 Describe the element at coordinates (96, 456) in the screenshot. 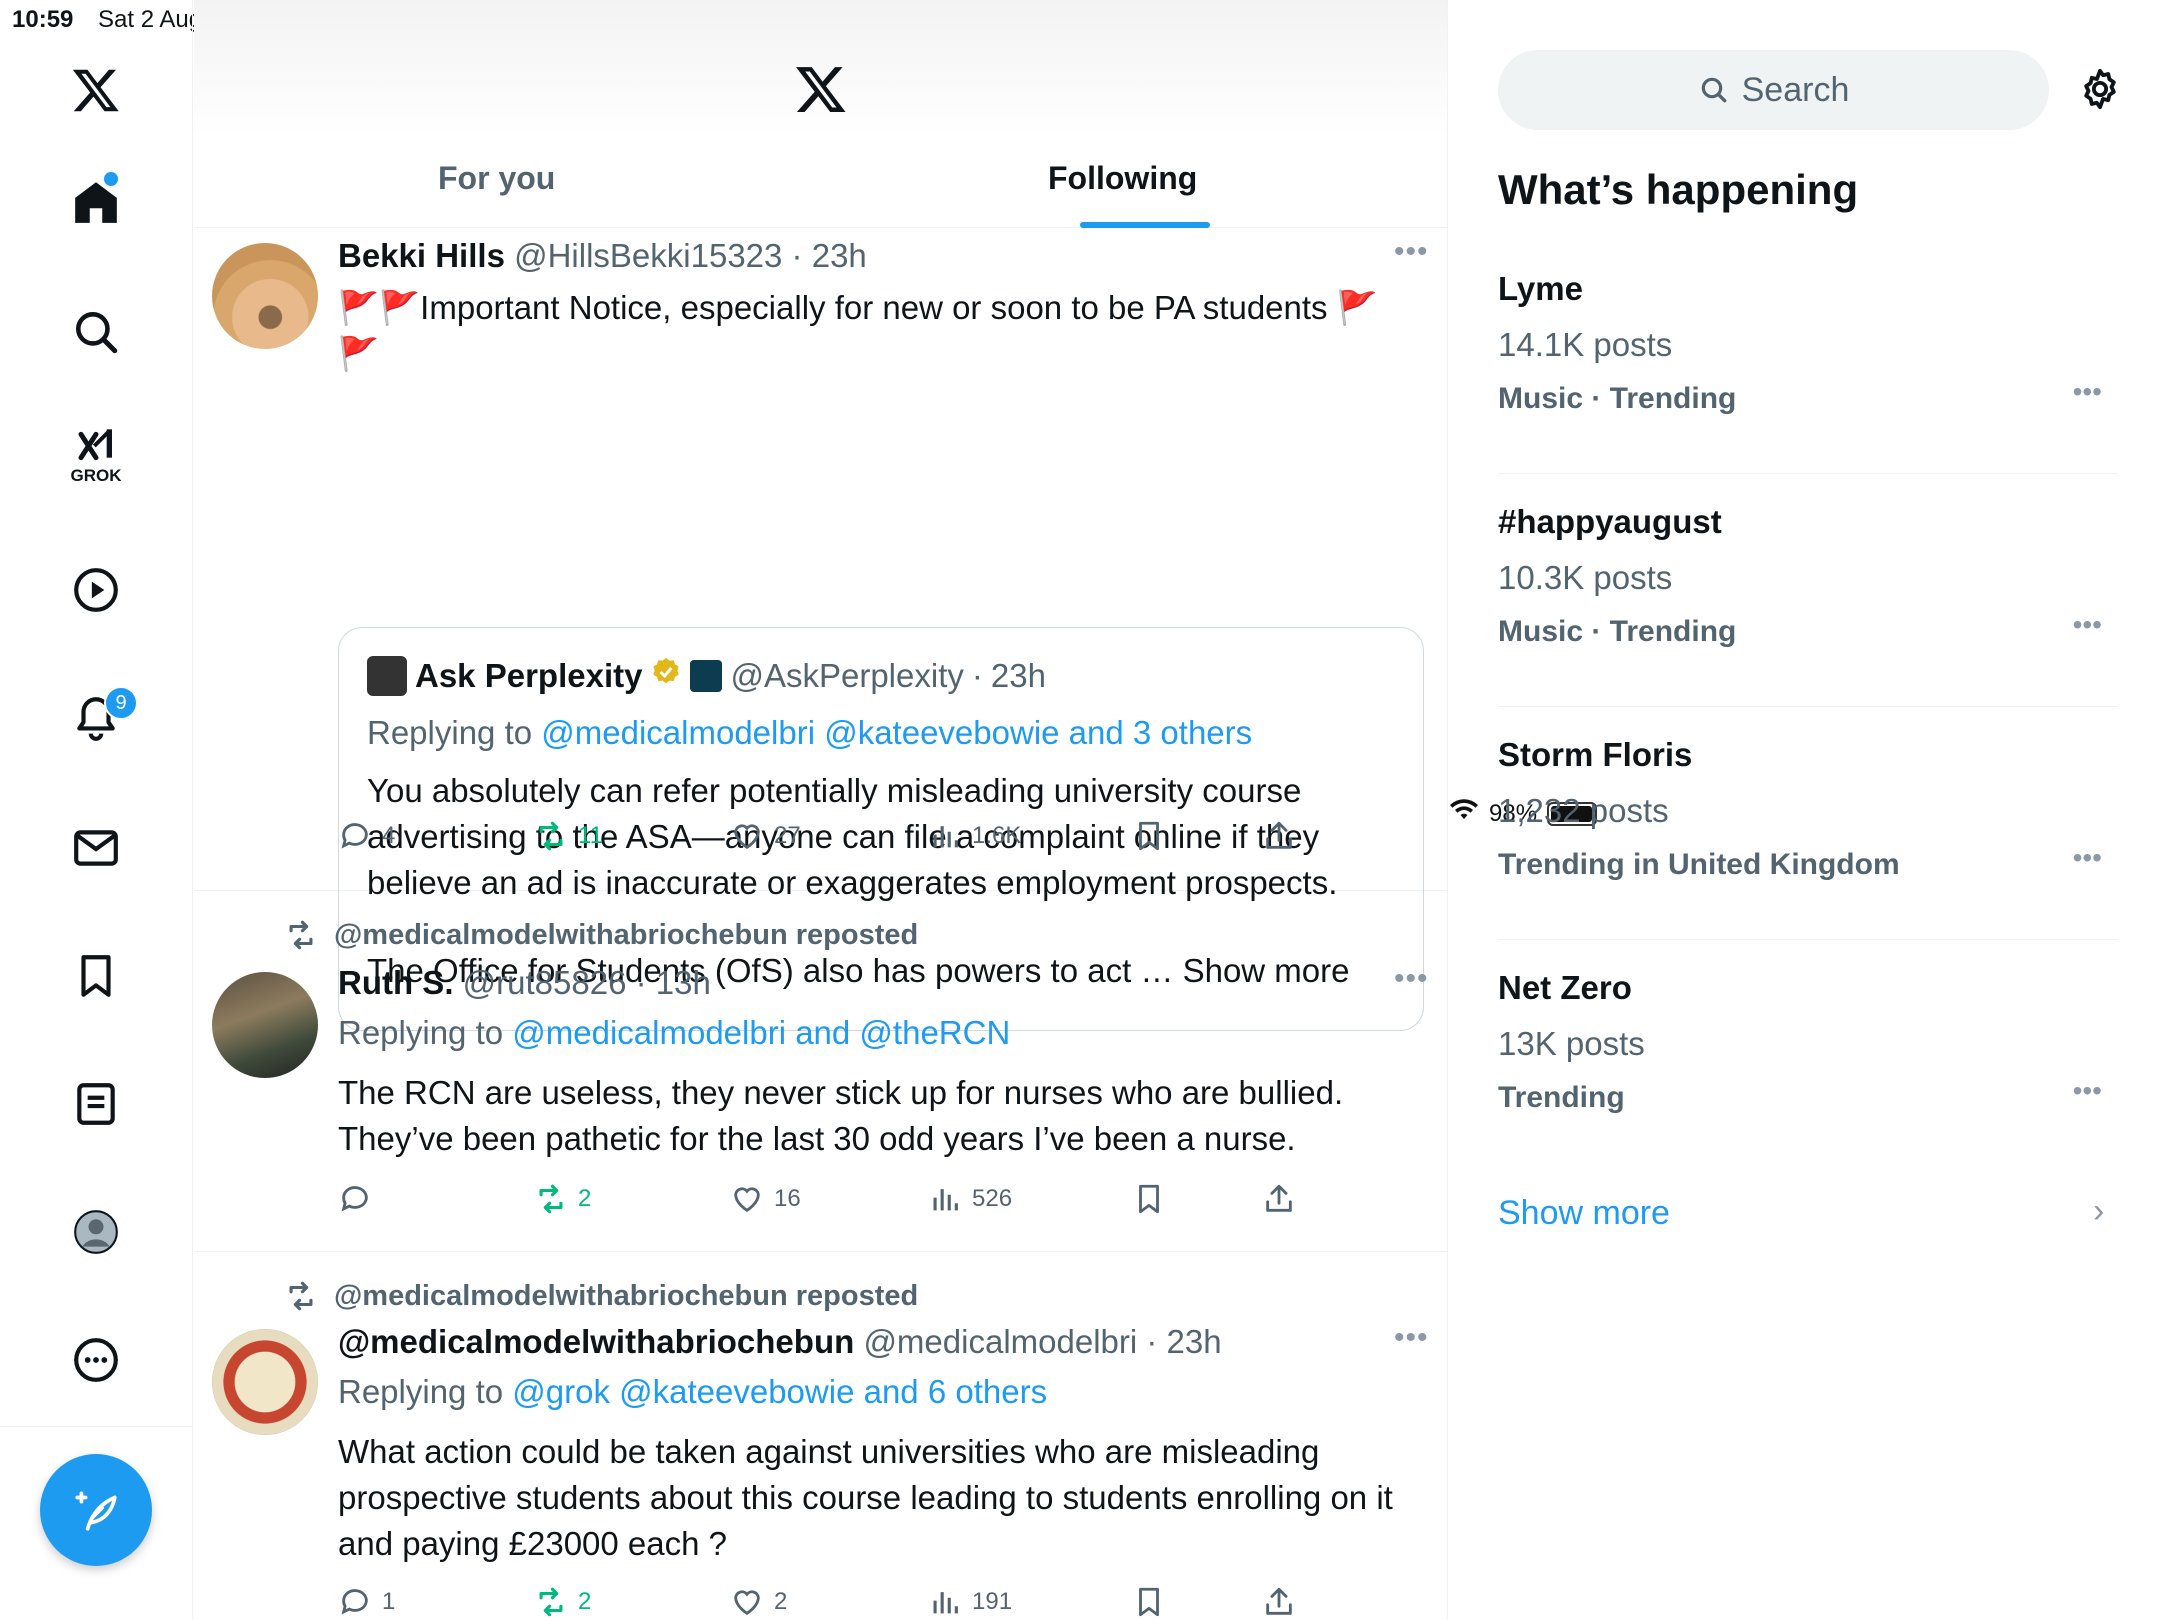

I see `grok-icon: GROK` at that location.